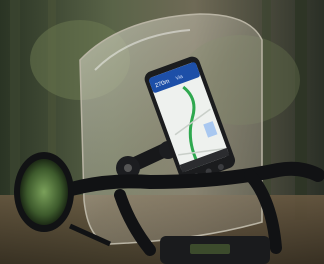  I want to click on mirror-glass, so click(44, 192).